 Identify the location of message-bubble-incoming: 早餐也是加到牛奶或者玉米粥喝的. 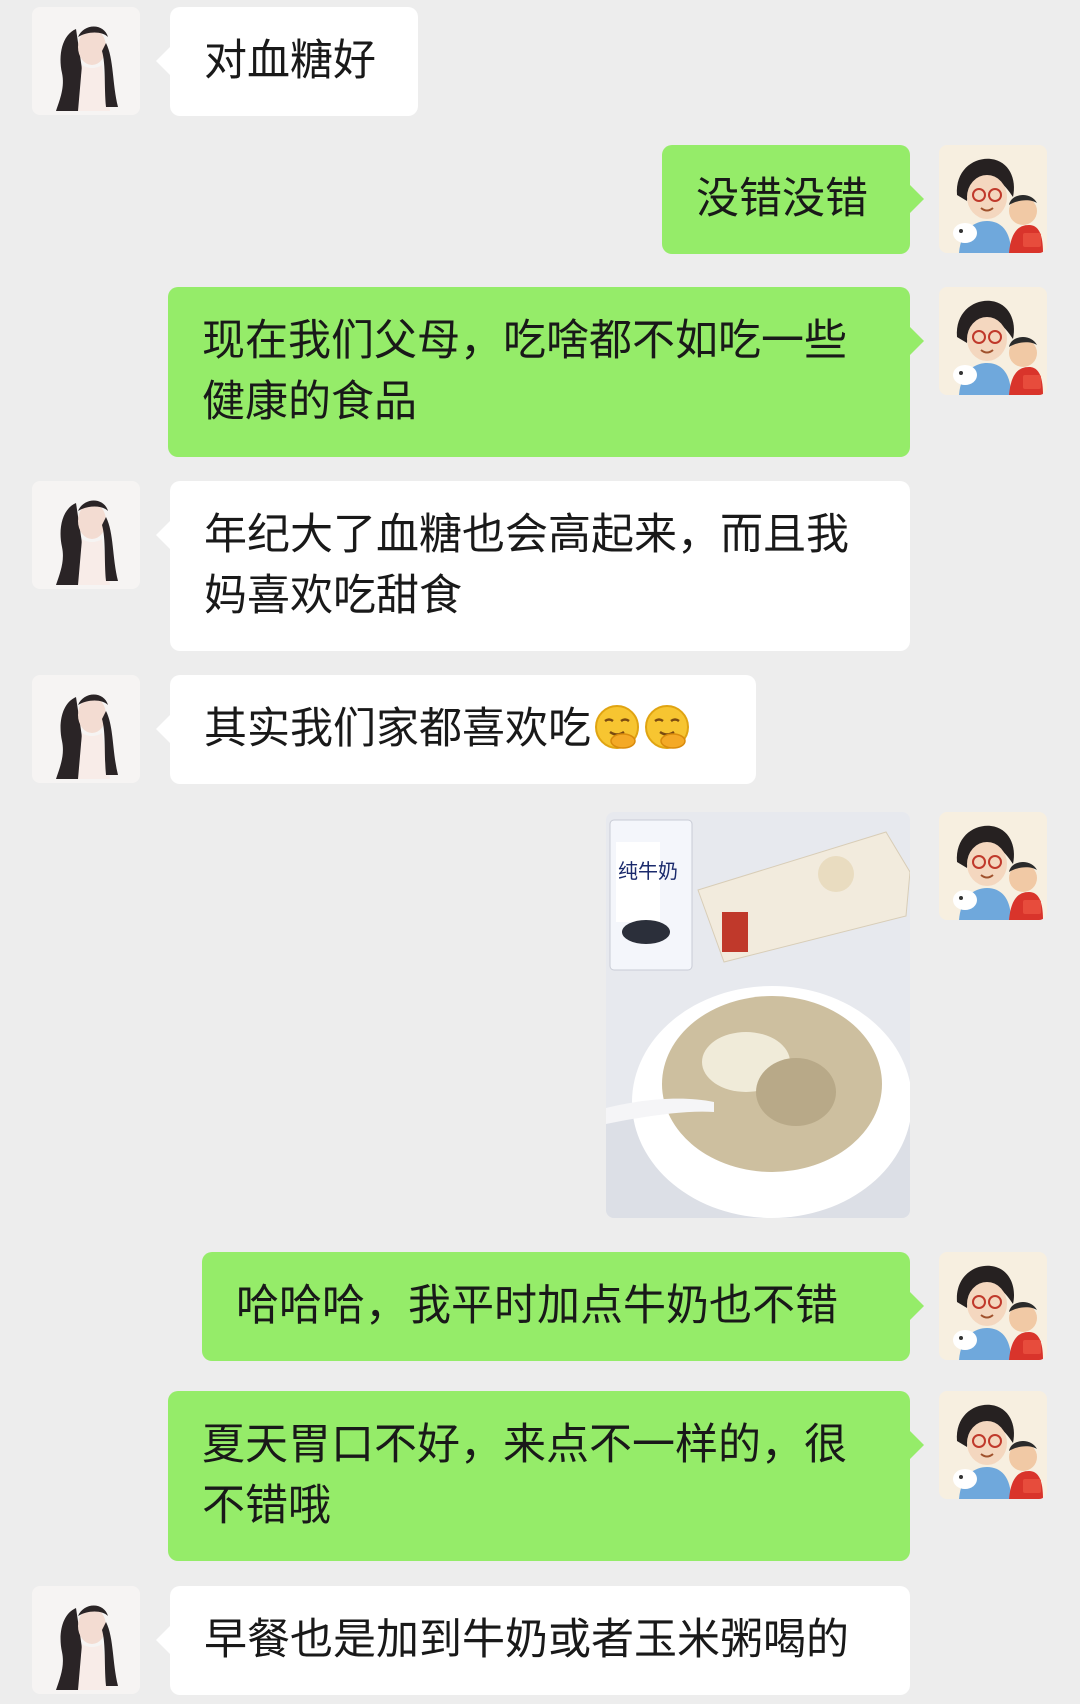
(533, 1640).